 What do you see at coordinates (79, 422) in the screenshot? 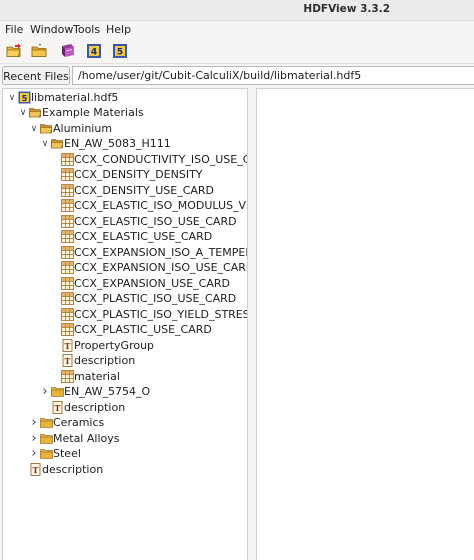
I see `tree-node-label: Ceramics` at bounding box center [79, 422].